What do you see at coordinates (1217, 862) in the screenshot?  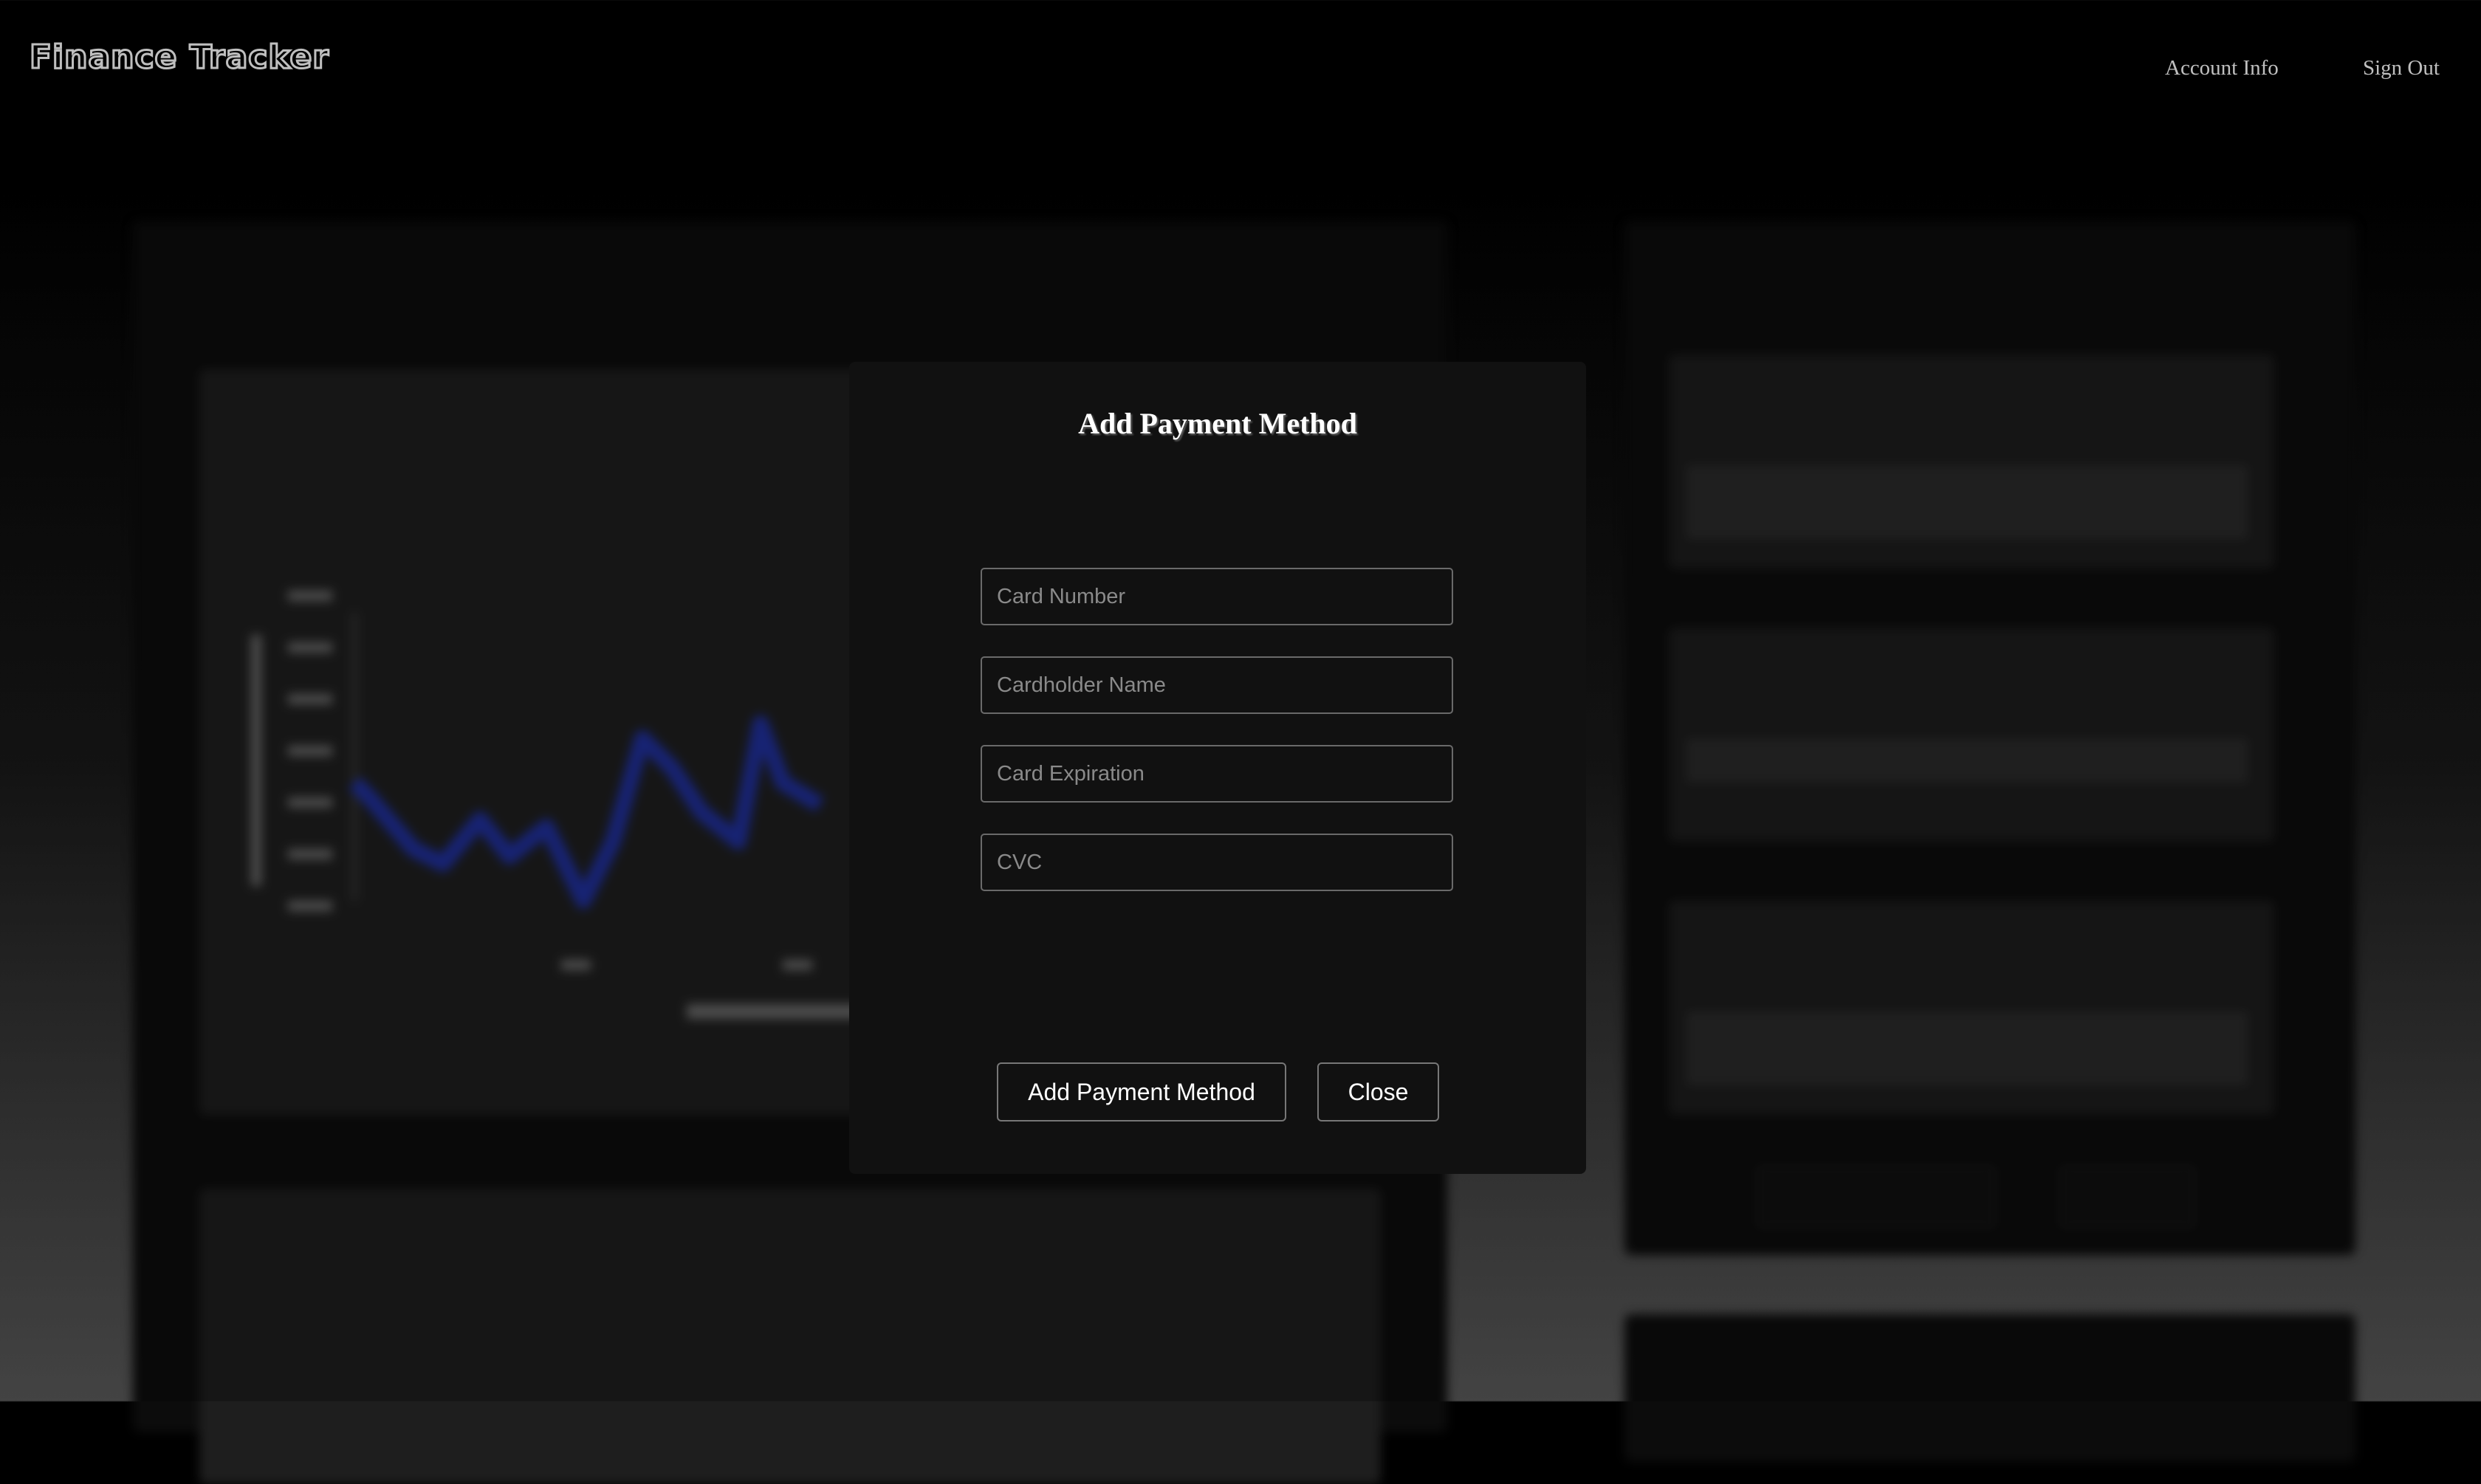 I see `cvc-input` at bounding box center [1217, 862].